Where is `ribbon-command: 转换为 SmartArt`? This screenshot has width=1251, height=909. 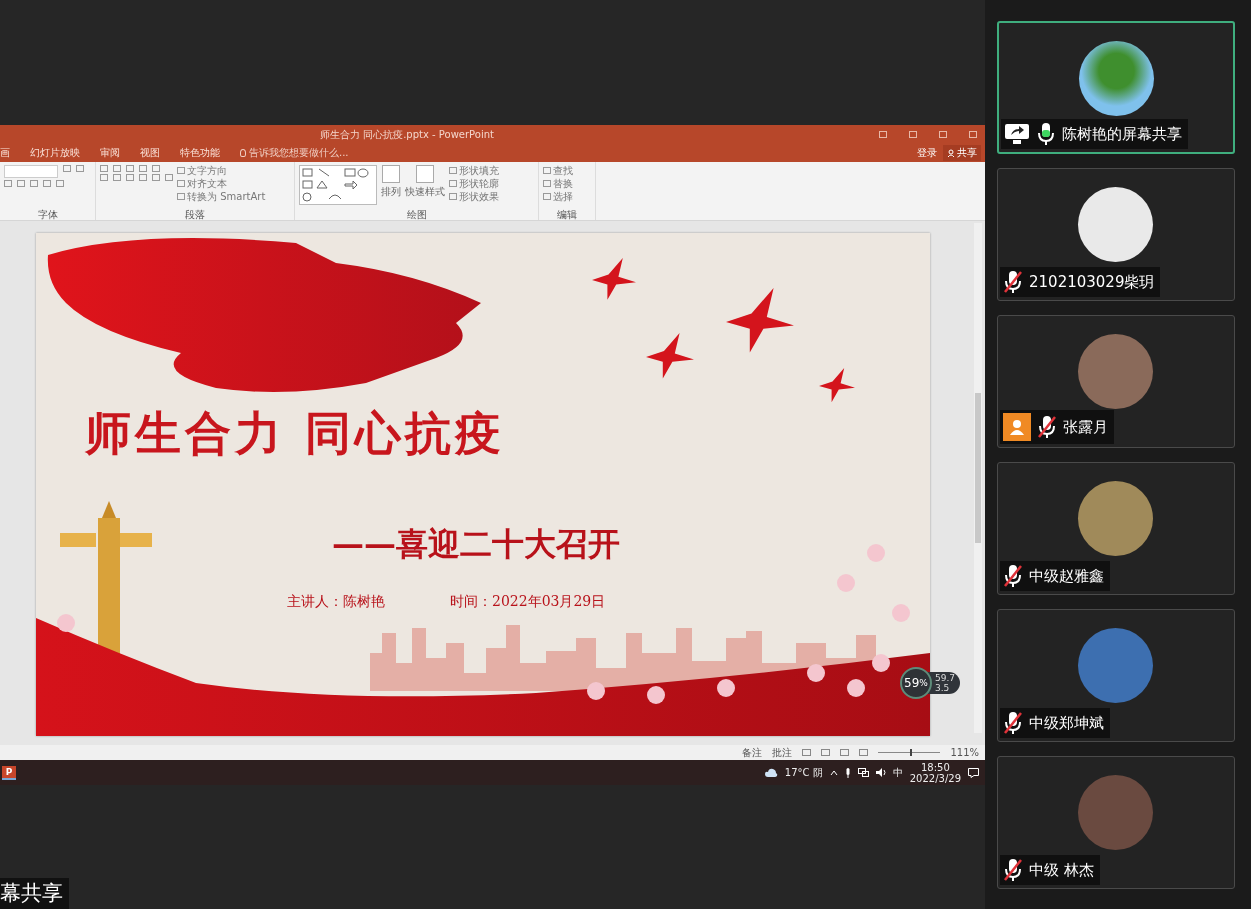 ribbon-command: 转换为 SmartArt is located at coordinates (221, 196).